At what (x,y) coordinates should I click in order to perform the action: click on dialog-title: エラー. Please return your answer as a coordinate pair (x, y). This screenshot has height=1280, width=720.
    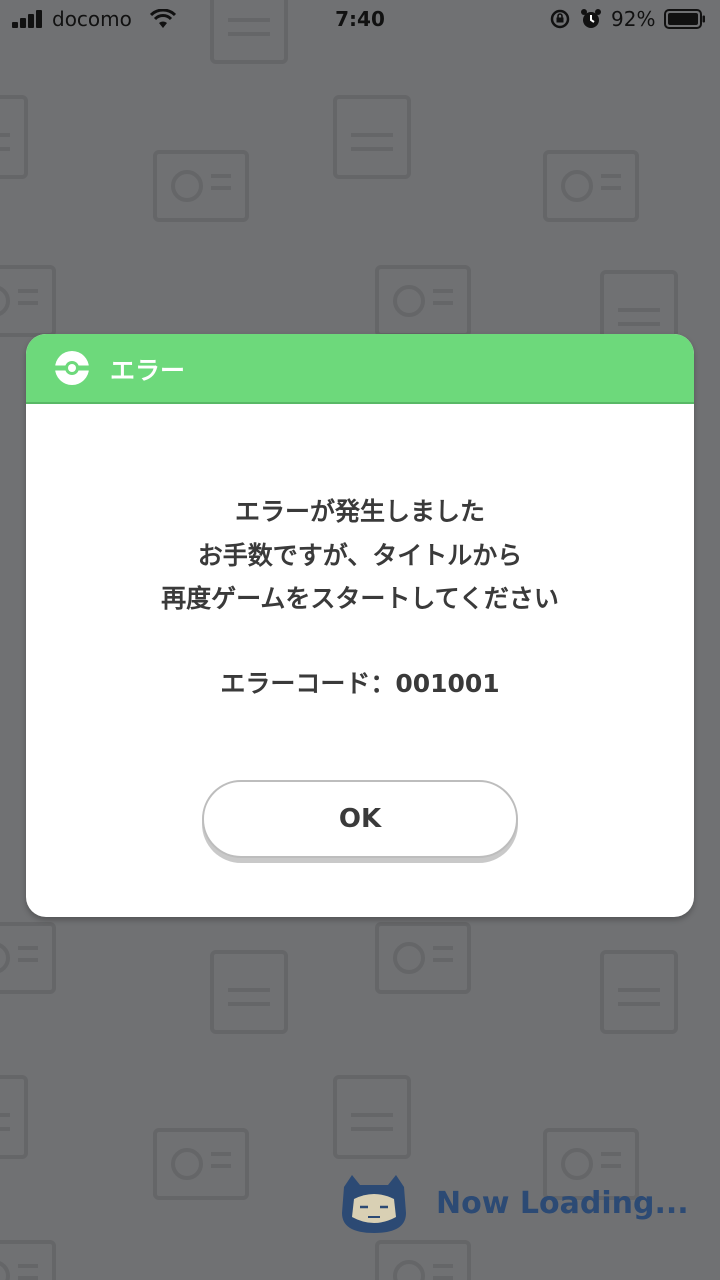
    Looking at the image, I should click on (148, 370).